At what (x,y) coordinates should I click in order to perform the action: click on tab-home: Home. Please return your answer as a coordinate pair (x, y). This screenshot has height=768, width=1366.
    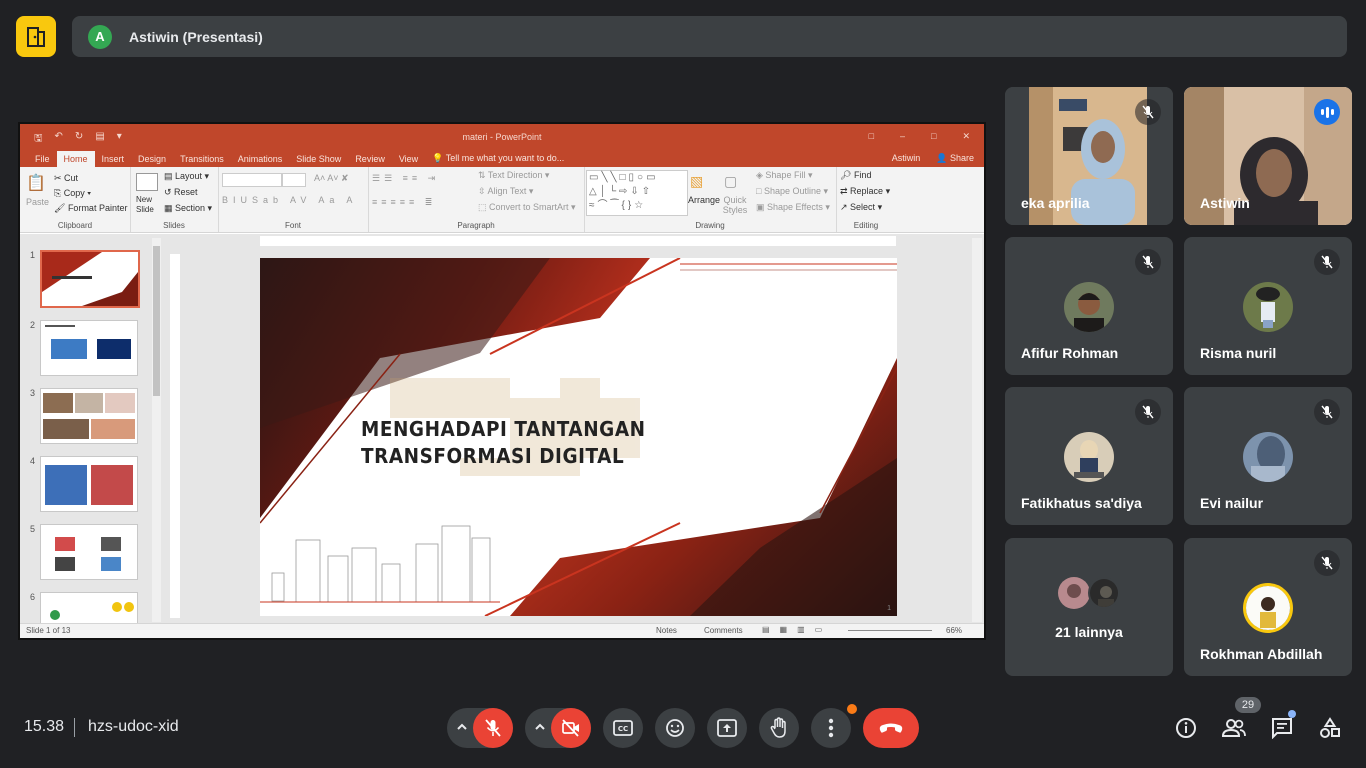
    Looking at the image, I should click on (75, 159).